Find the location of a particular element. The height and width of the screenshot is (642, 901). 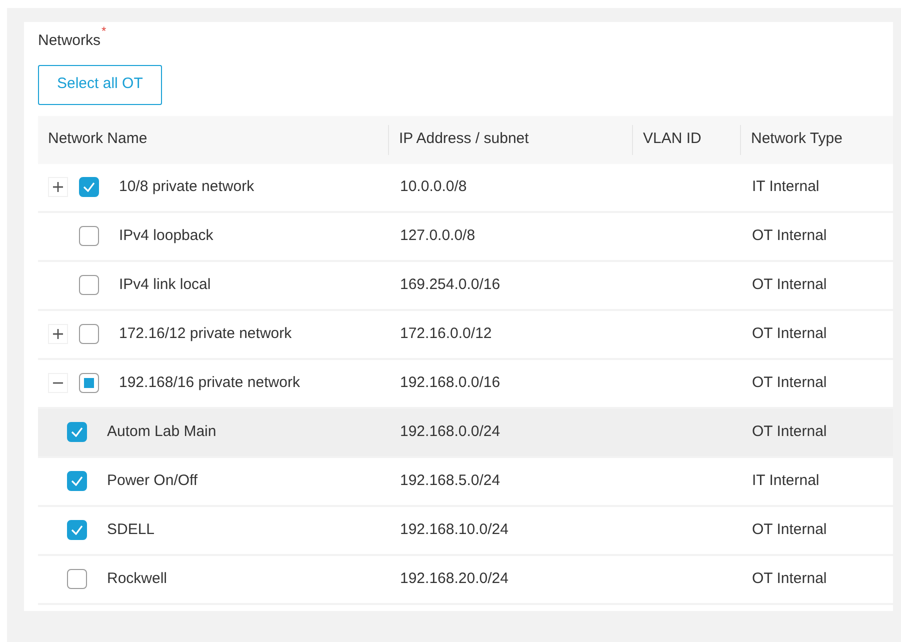

network-name: IPv4 loopback is located at coordinates (166, 236).